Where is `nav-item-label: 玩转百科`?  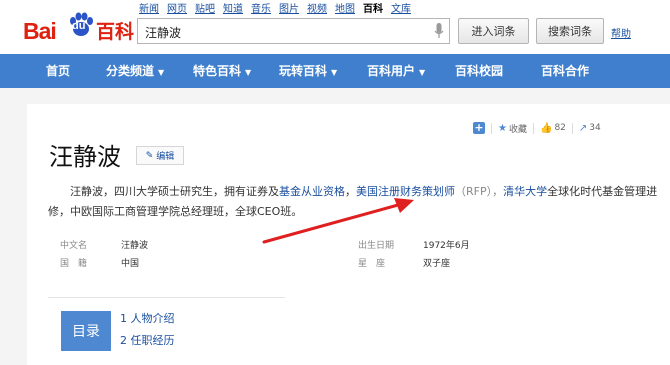 nav-item-label: 玩转百科 is located at coordinates (303, 71).